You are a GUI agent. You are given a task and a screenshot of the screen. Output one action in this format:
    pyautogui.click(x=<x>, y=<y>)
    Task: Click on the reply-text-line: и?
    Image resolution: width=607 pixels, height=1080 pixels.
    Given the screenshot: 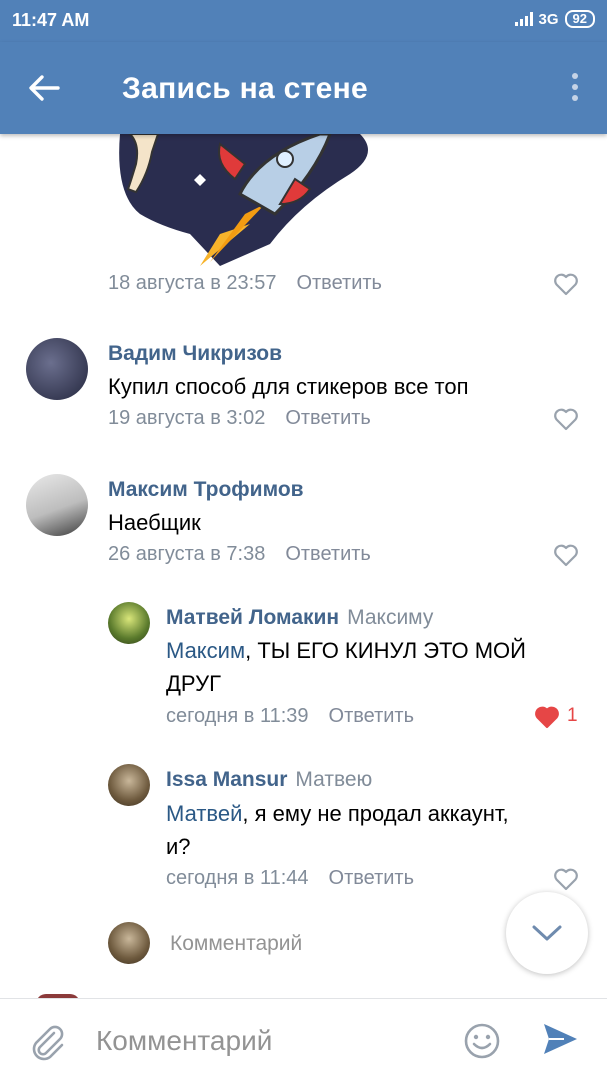 What is the action you would take?
    pyautogui.click(x=178, y=846)
    